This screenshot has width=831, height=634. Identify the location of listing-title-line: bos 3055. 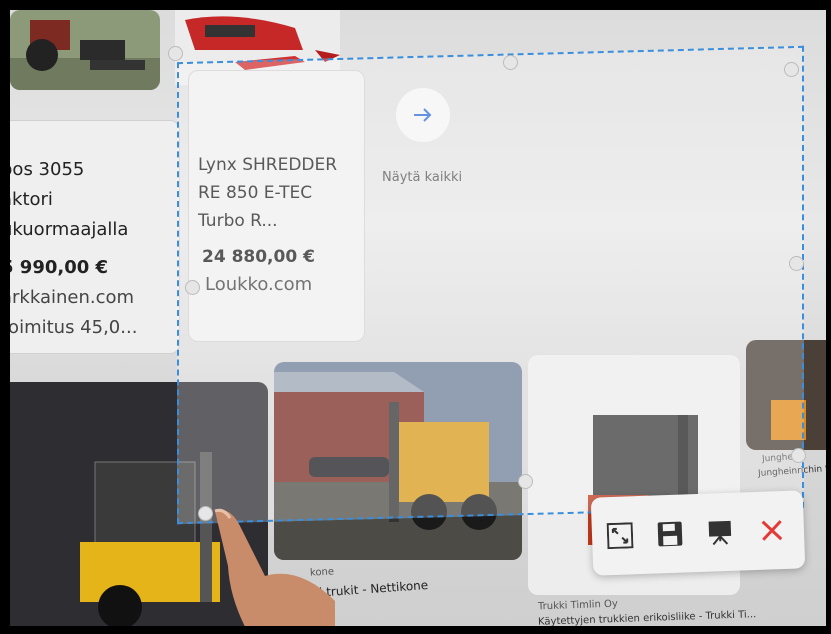
(47, 169).